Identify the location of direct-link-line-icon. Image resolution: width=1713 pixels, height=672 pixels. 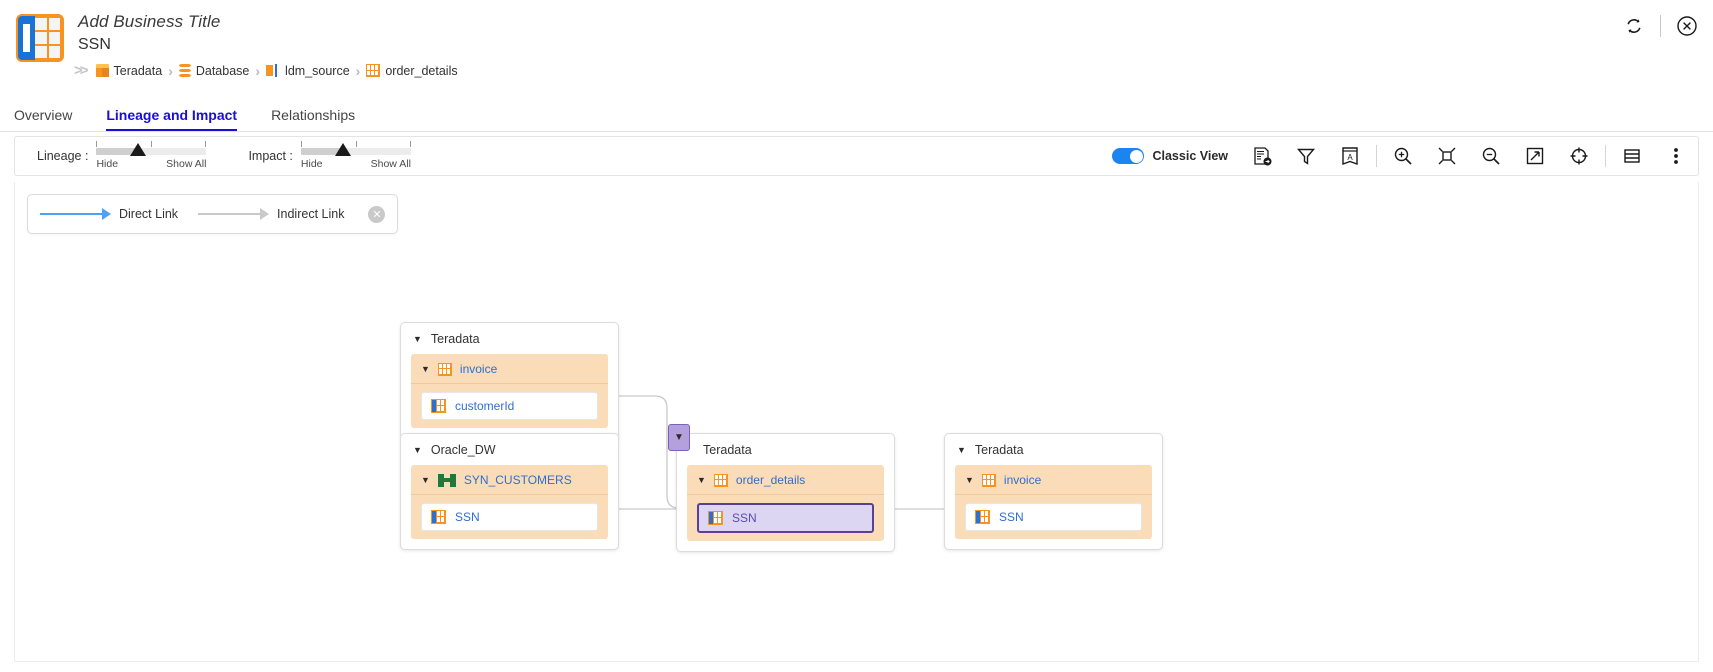
(75, 214).